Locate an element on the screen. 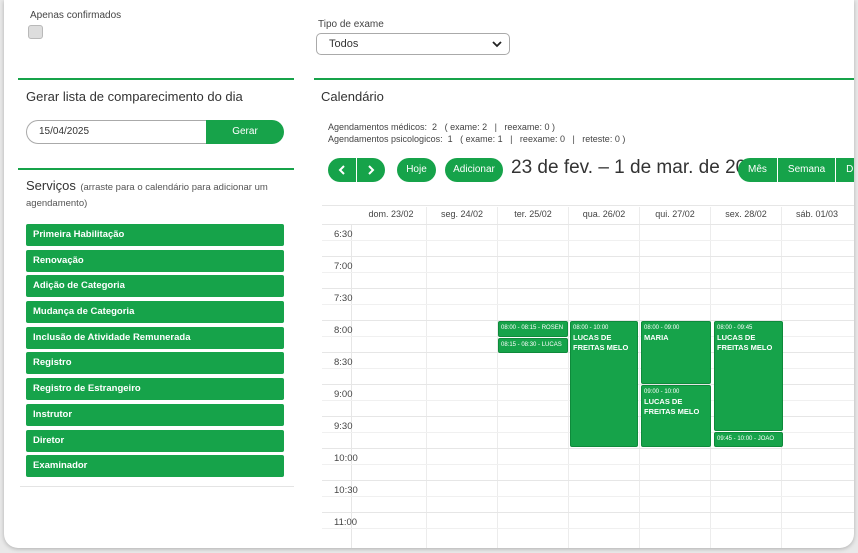  time-label: 9:30 is located at coordinates (343, 426).